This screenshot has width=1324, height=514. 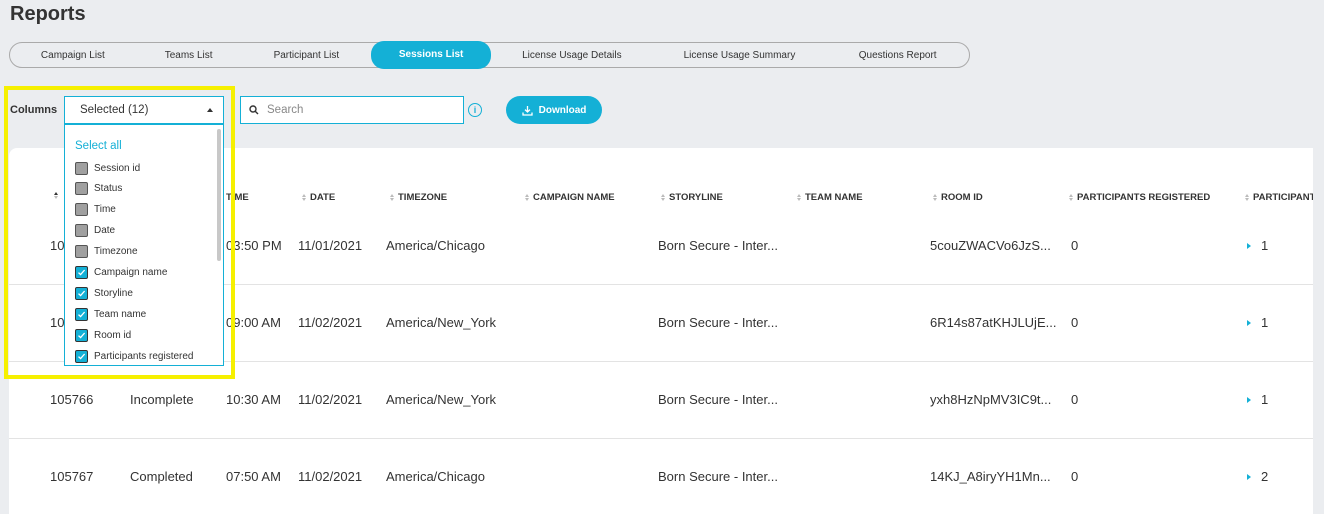 I want to click on page-title: Reports, so click(x=48, y=14).